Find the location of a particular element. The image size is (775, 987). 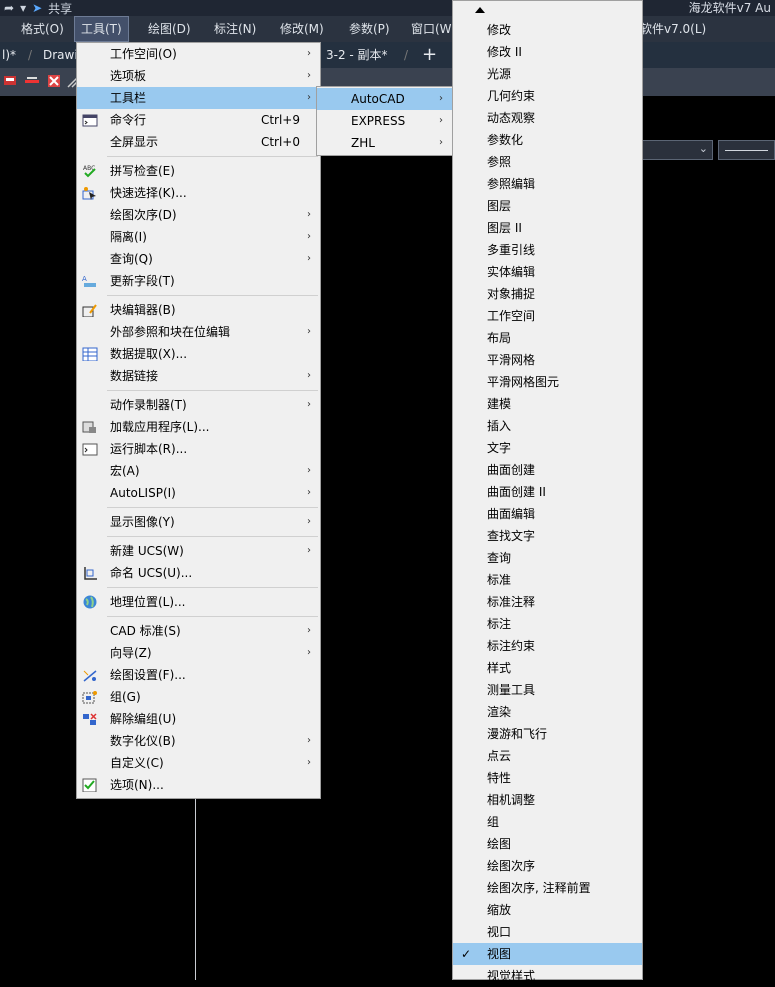

autocad-toolbar-item: 点云 is located at coordinates (547, 756).